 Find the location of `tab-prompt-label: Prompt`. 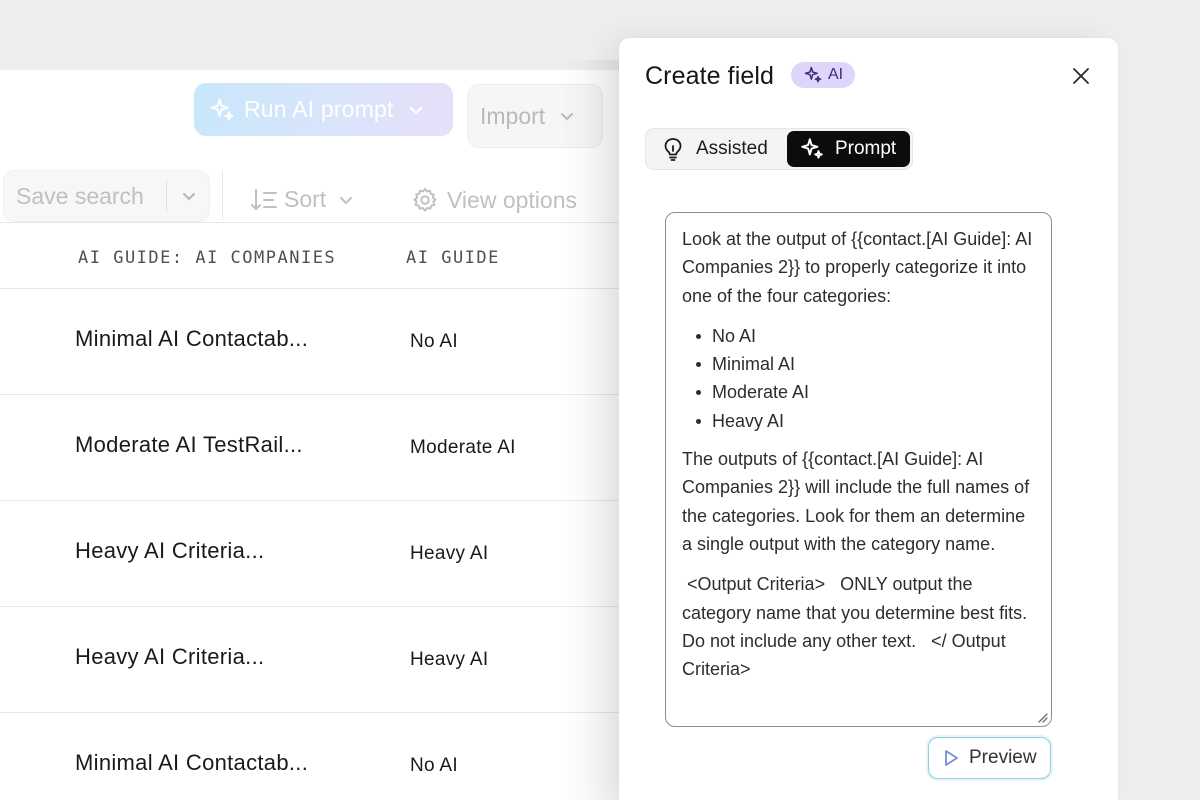

tab-prompt-label: Prompt is located at coordinates (865, 148).